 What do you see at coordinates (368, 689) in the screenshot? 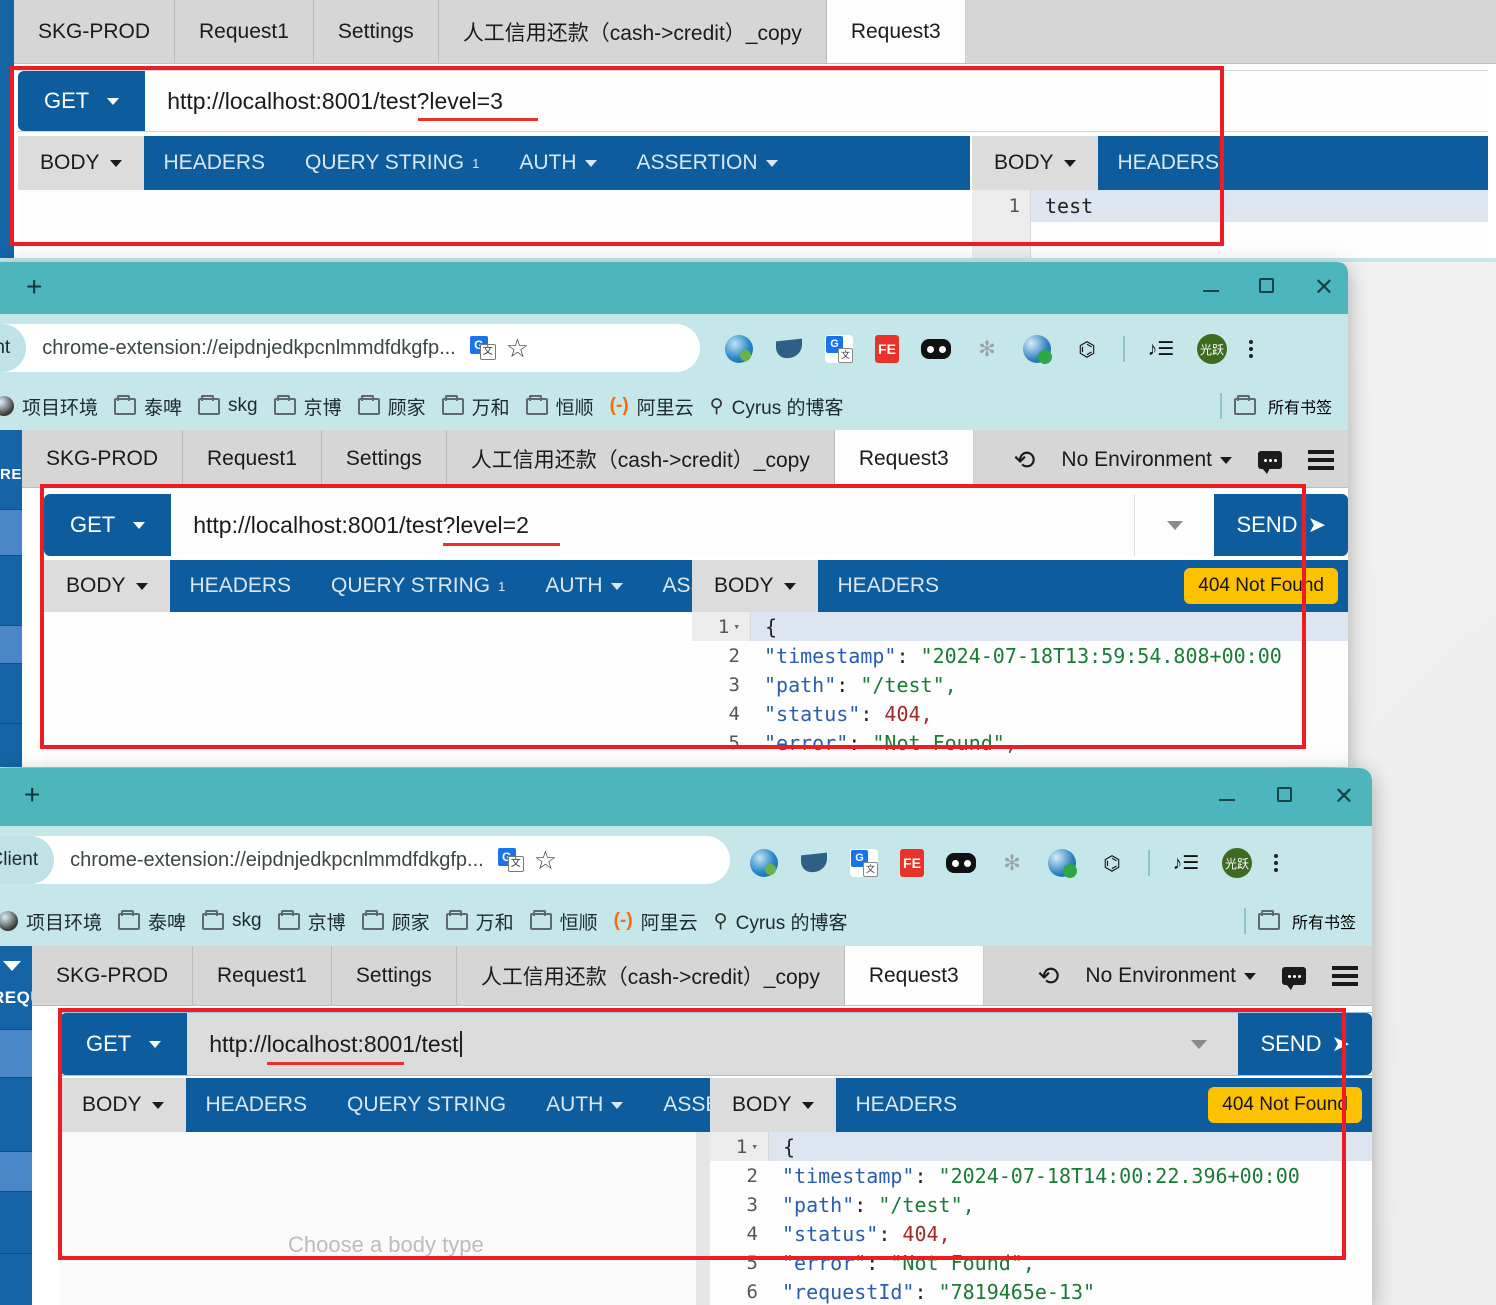
I see `request-body-area-middle` at bounding box center [368, 689].